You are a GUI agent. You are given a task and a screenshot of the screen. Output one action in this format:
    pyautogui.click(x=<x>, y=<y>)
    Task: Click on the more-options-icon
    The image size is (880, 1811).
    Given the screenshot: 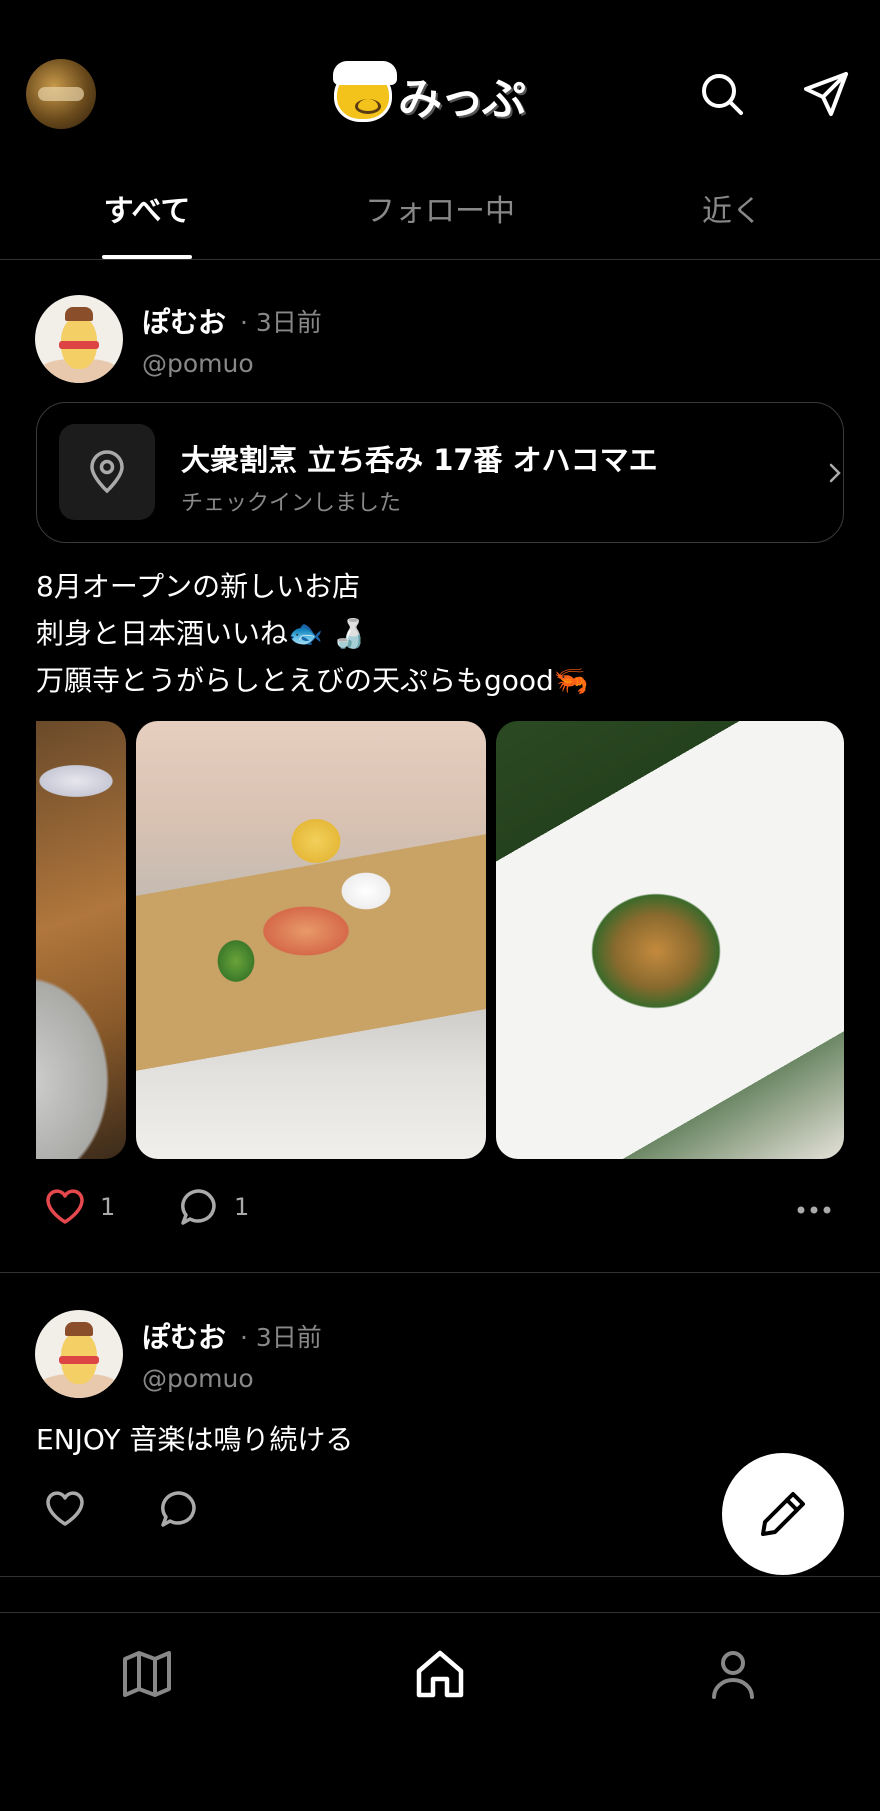 What is the action you would take?
    pyautogui.click(x=814, y=1210)
    